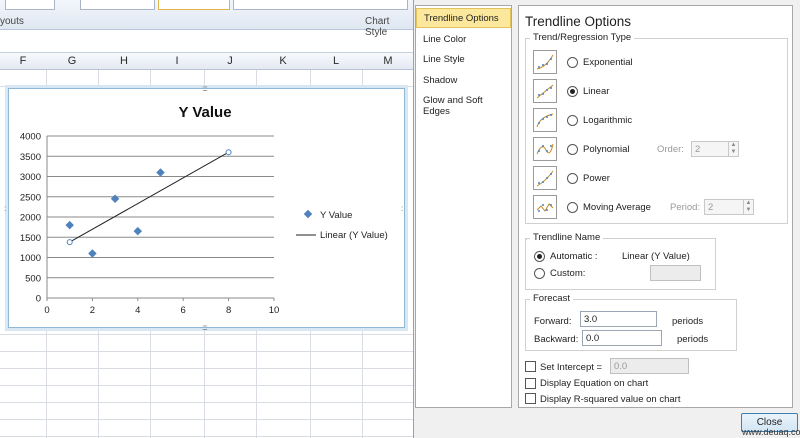 The width and height of the screenshot is (800, 438). What do you see at coordinates (177, 61) in the screenshot?
I see `column-header: I` at bounding box center [177, 61].